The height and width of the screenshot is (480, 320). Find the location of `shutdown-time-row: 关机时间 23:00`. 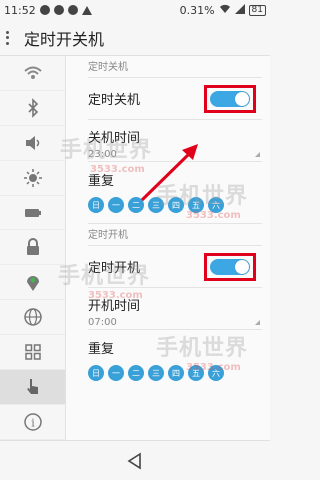

shutdown-time-row: 关机时间 23:00 is located at coordinates (175, 141).